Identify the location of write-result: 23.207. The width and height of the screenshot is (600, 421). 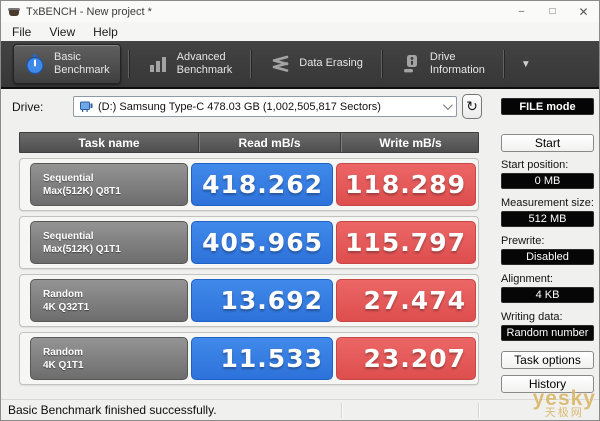
(406, 358).